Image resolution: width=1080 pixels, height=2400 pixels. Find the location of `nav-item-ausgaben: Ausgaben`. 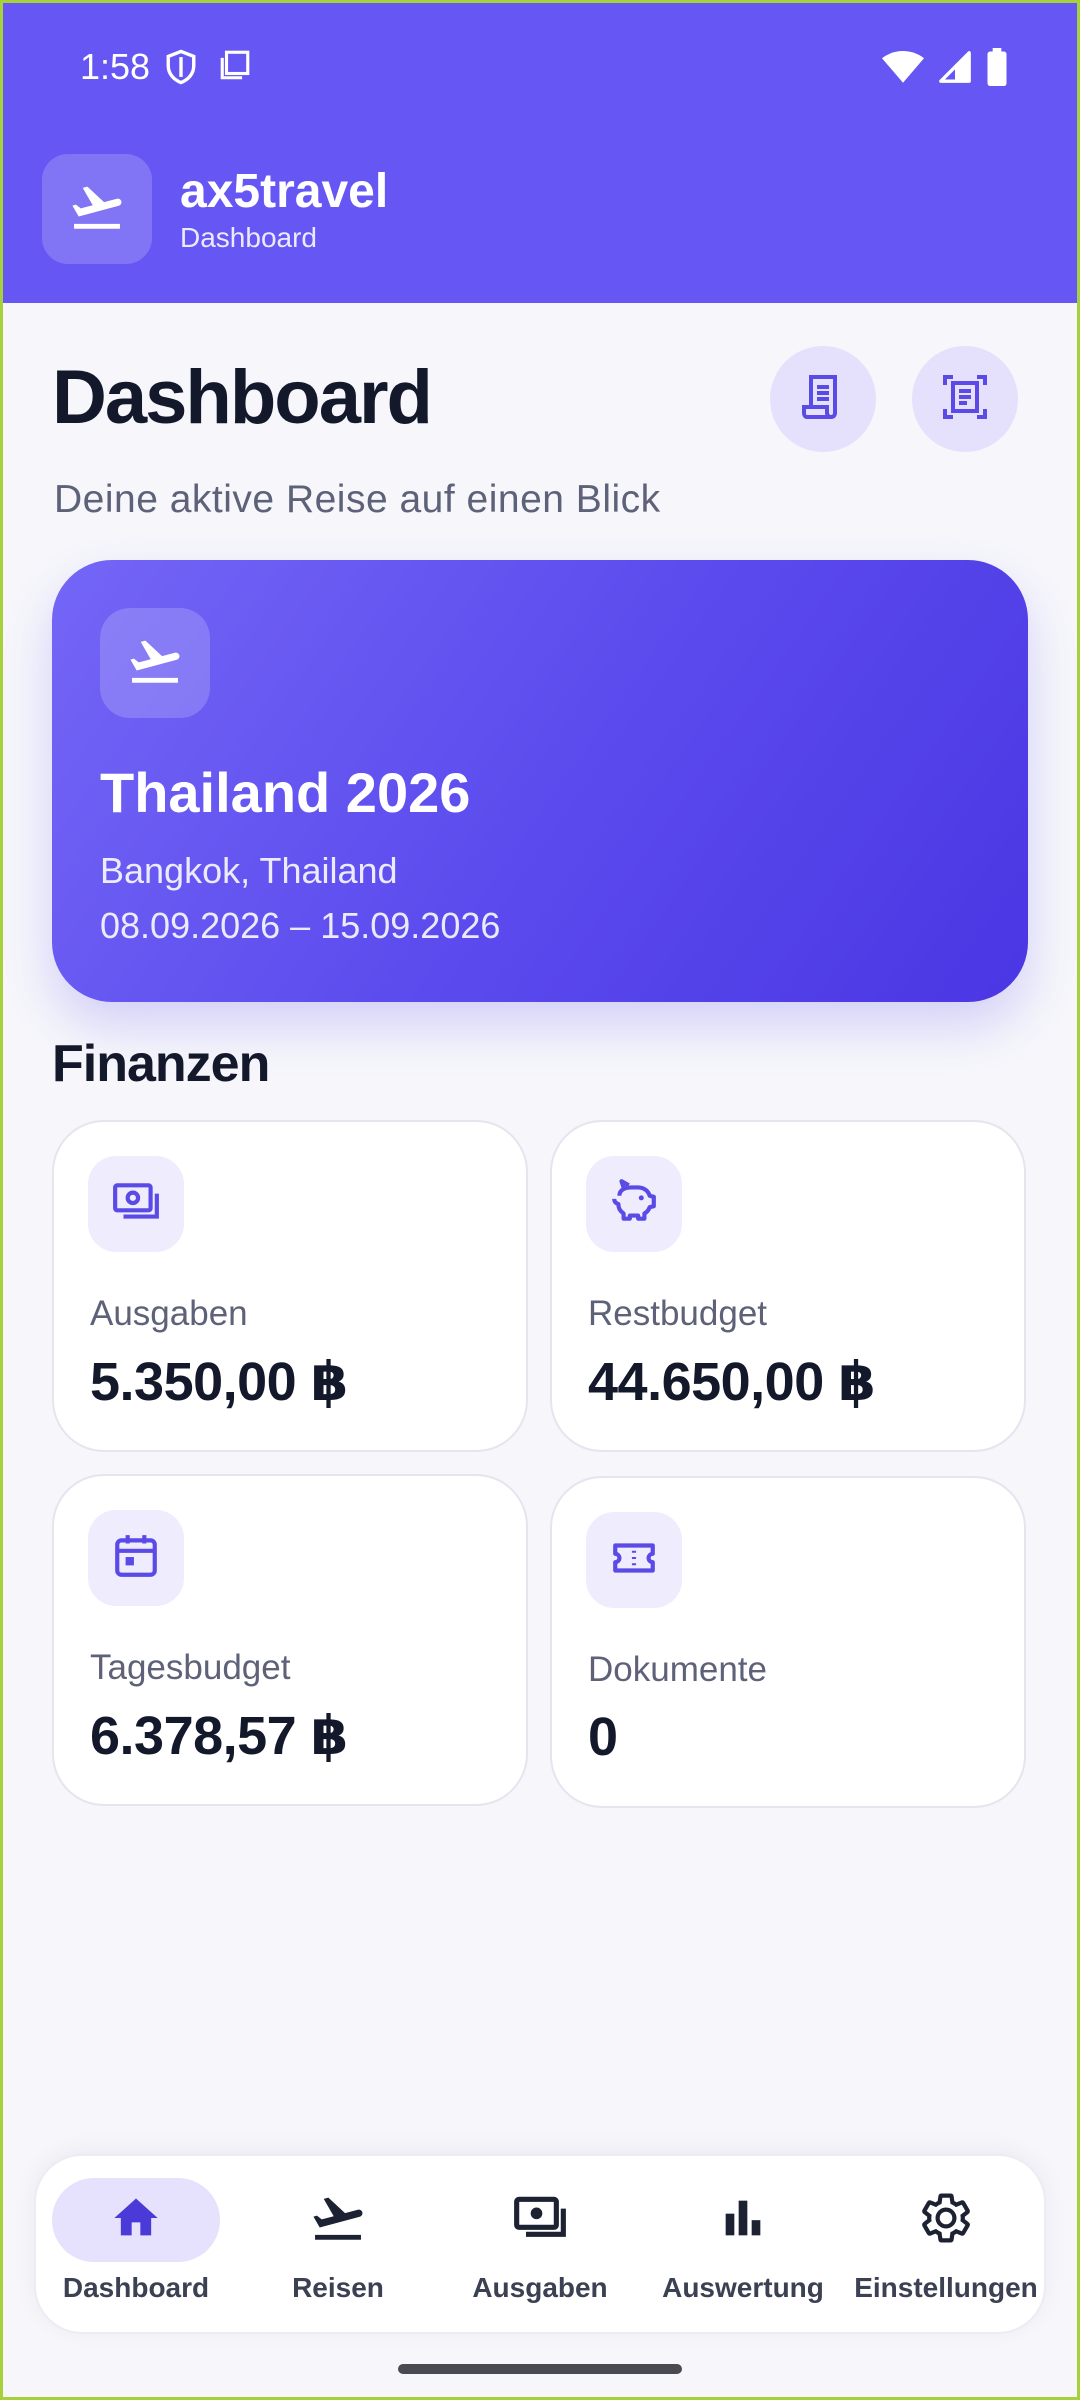

nav-item-ausgaben: Ausgaben is located at coordinates (540, 2246).